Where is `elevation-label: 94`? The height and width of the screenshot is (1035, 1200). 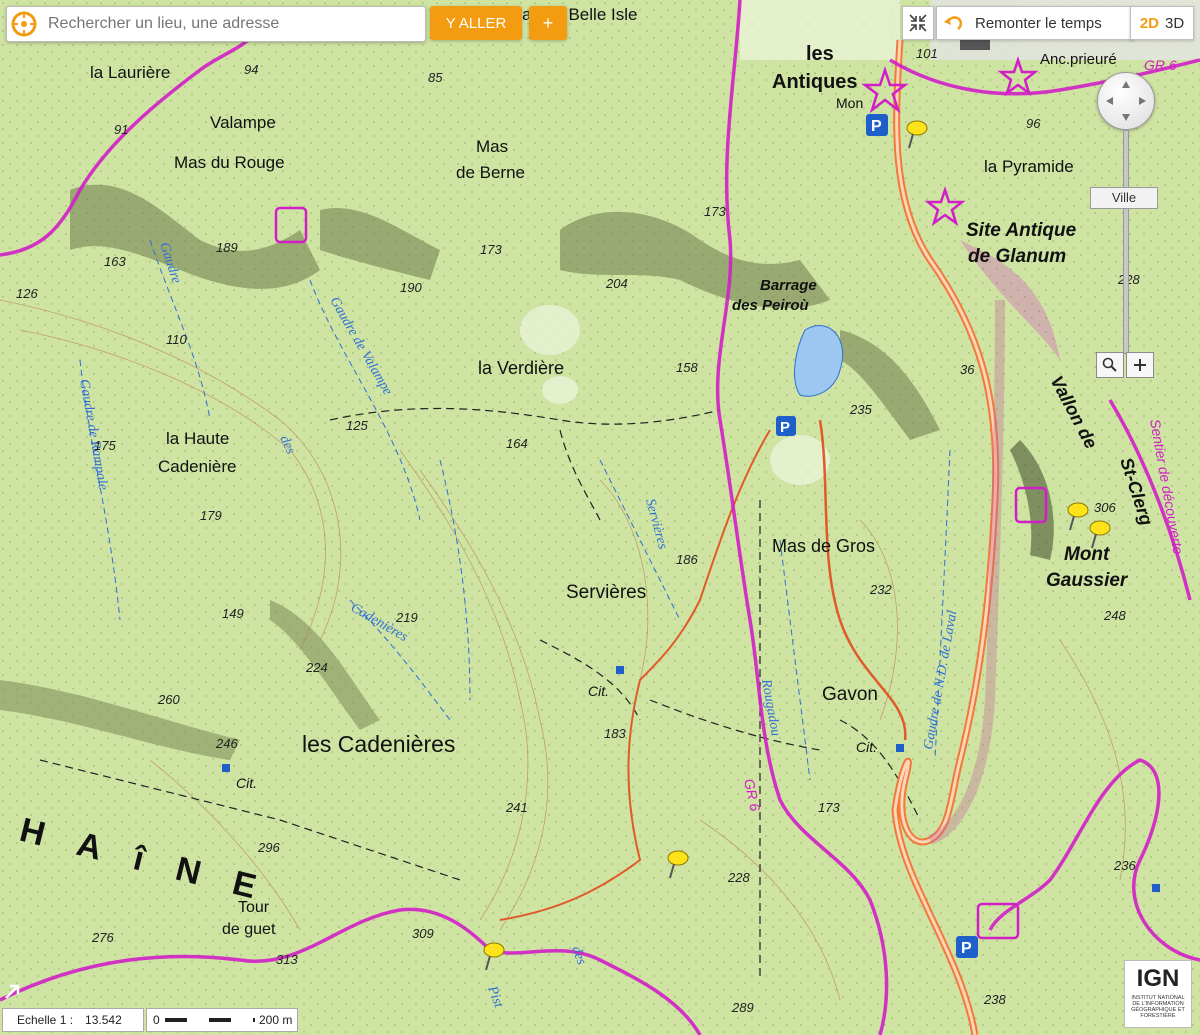
elevation-label: 94 is located at coordinates (251, 69).